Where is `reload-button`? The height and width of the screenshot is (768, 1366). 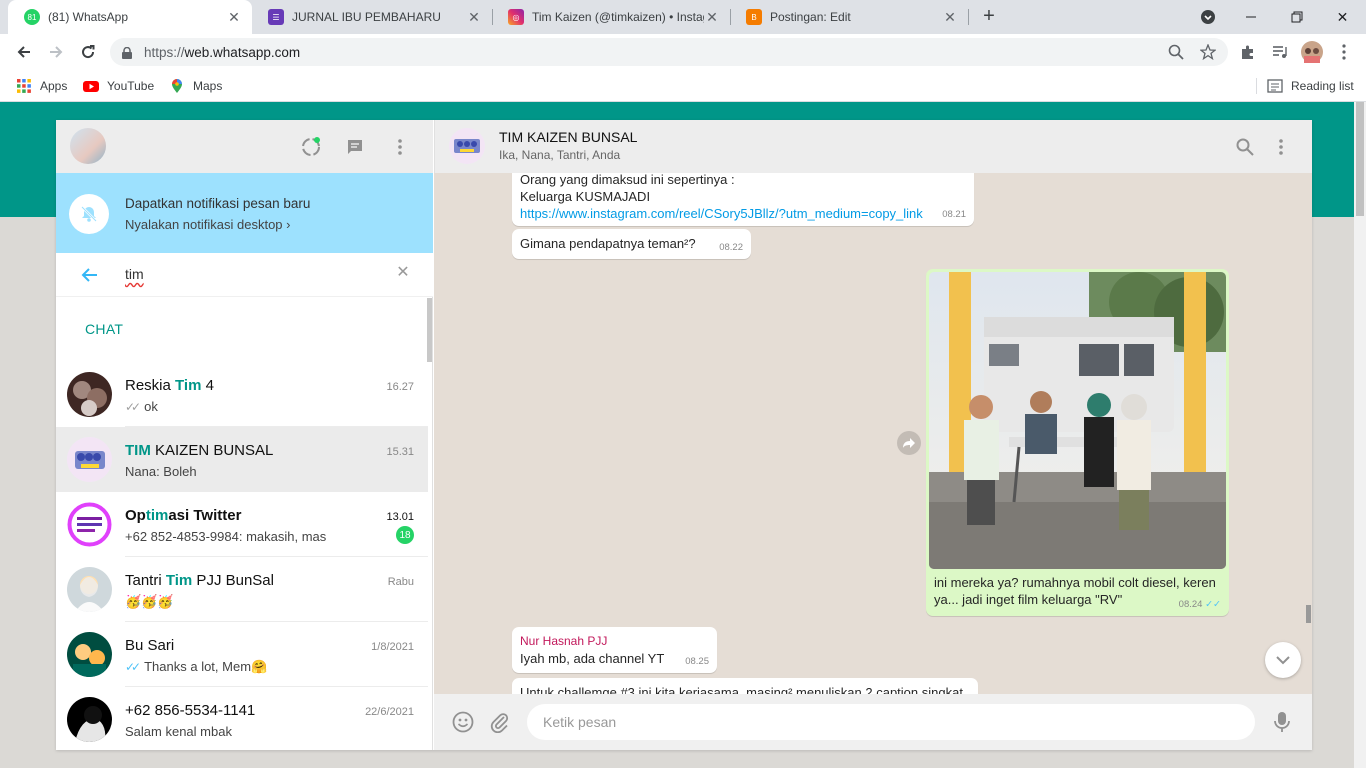 reload-button is located at coordinates (88, 52).